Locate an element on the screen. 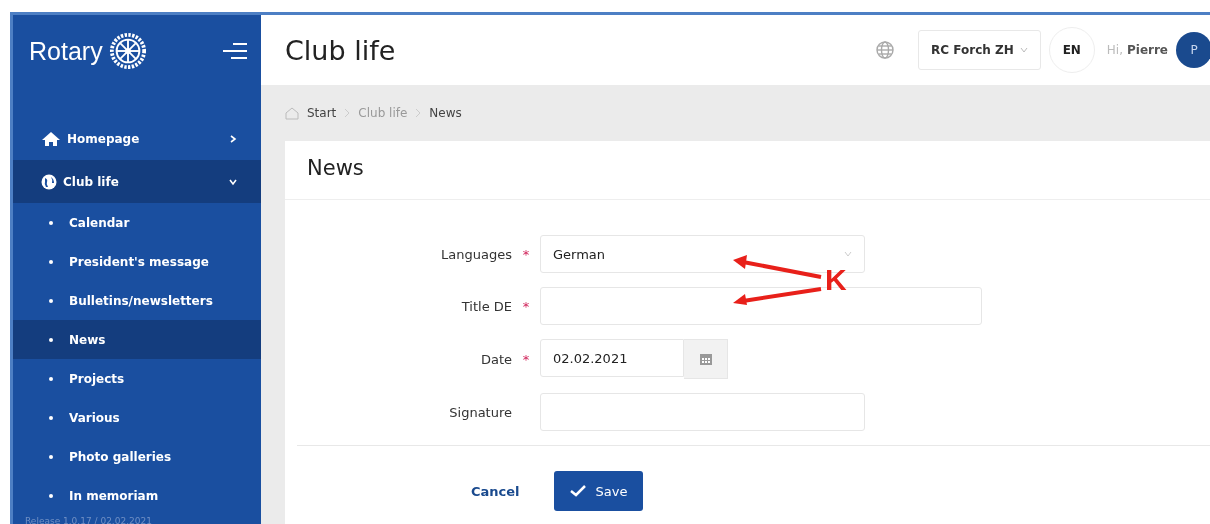 Image resolution: width=1210 pixels, height=524 pixels. check-icon is located at coordinates (577, 491).